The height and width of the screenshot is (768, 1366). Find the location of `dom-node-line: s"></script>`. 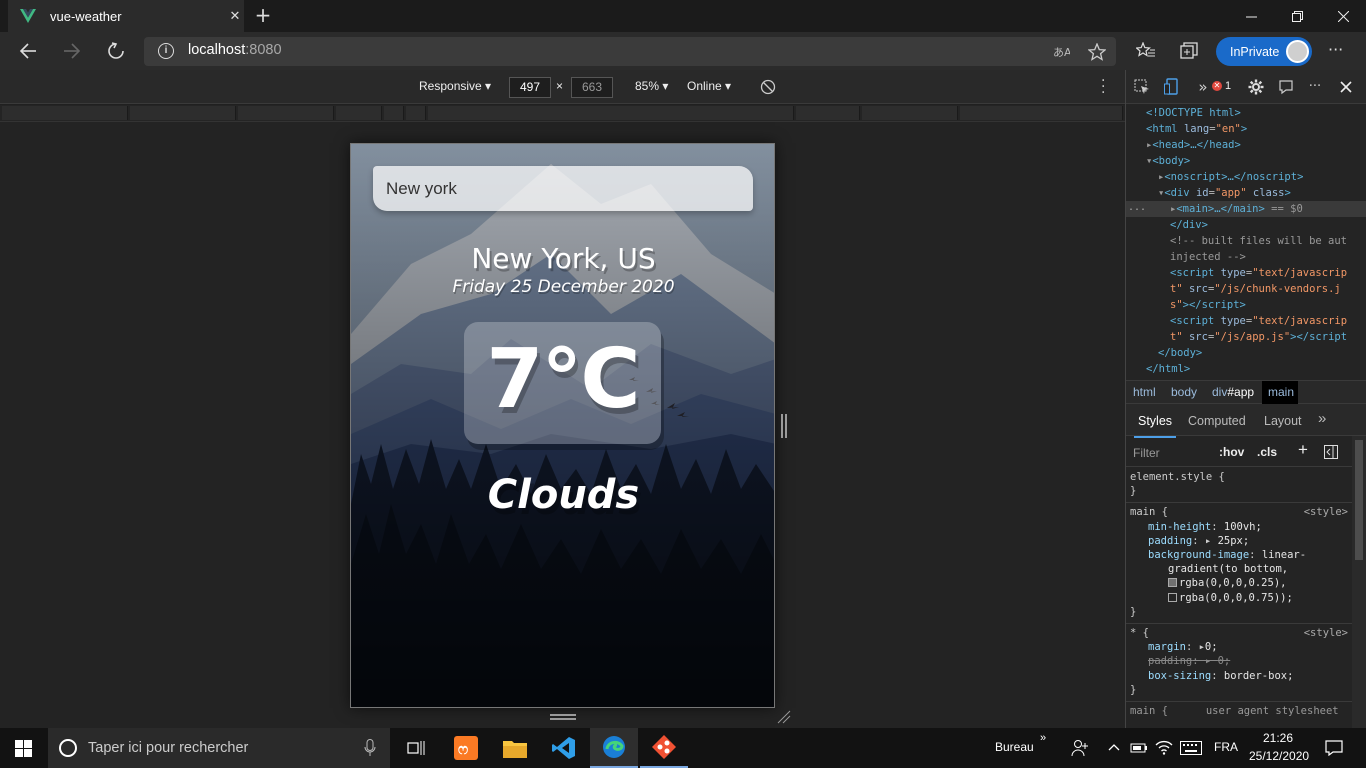

dom-node-line: s"></script> is located at coordinates (1246, 305).